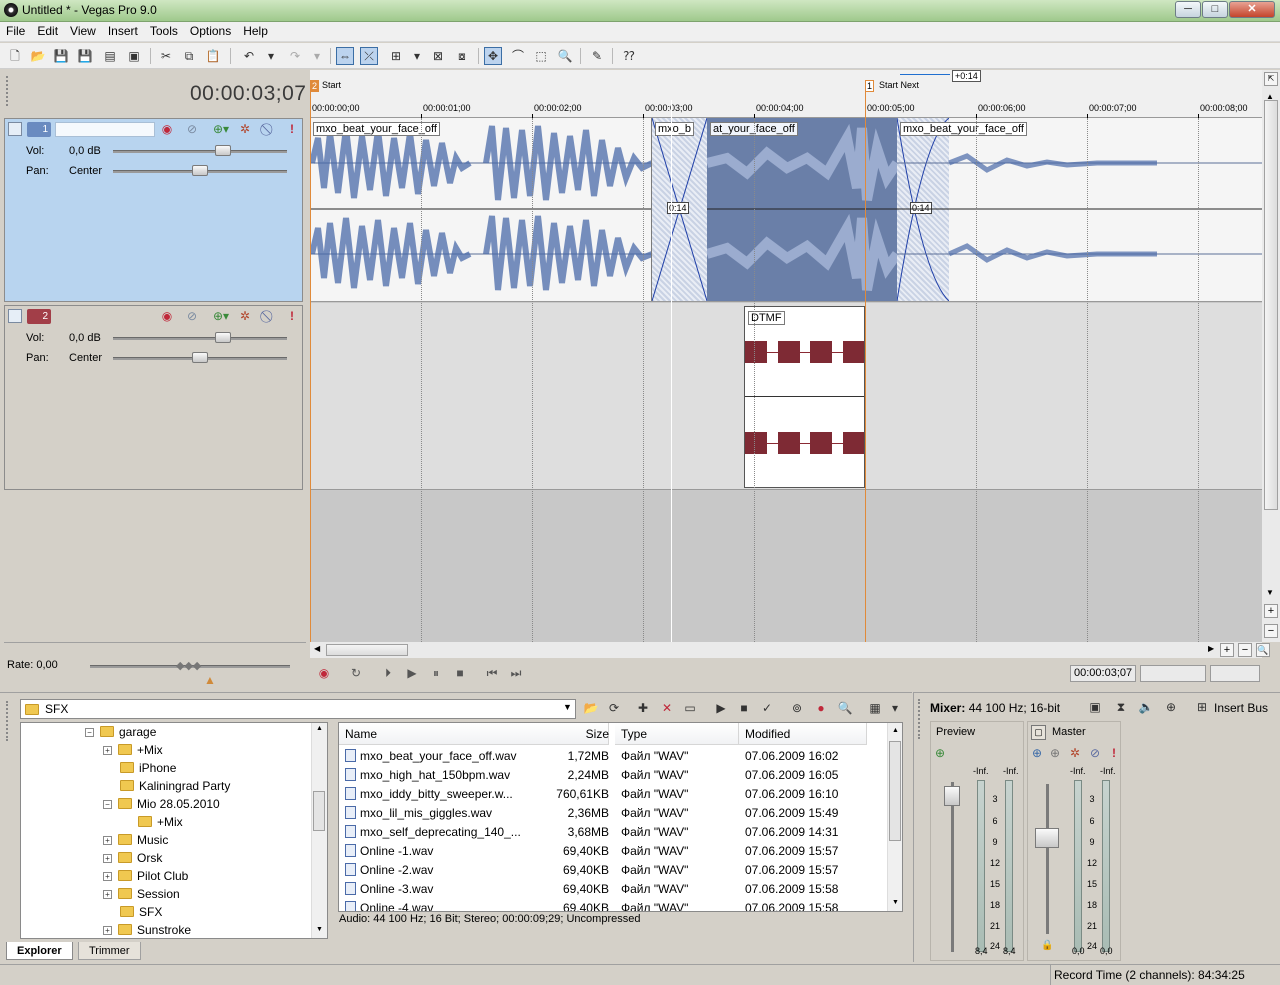  What do you see at coordinates (61, 56) in the screenshot?
I see `save-icon: 💾` at bounding box center [61, 56].